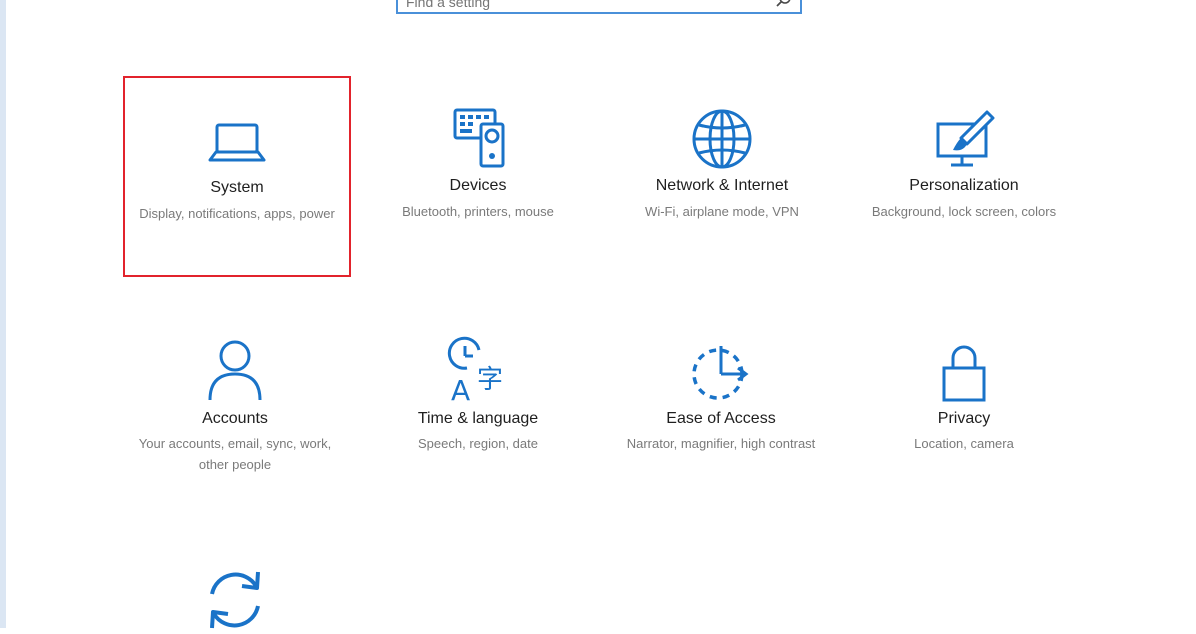 The height and width of the screenshot is (634, 1196). Describe the element at coordinates (964, 185) in the screenshot. I see `tile-name: Personalization` at that location.